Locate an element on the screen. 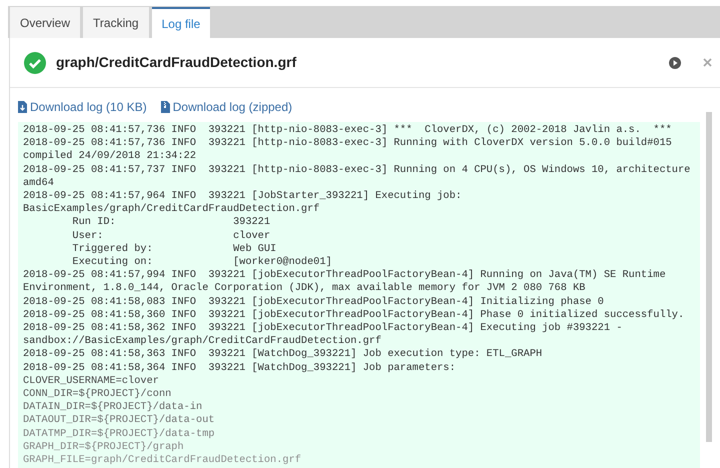 The image size is (720, 468). log-line: 2018-09-25 08:41:57,736 INFO 393221 [http-nio-8083-exec-3] Running with CloverDX version 5.0.0 build#015 is located at coordinates (347, 143).